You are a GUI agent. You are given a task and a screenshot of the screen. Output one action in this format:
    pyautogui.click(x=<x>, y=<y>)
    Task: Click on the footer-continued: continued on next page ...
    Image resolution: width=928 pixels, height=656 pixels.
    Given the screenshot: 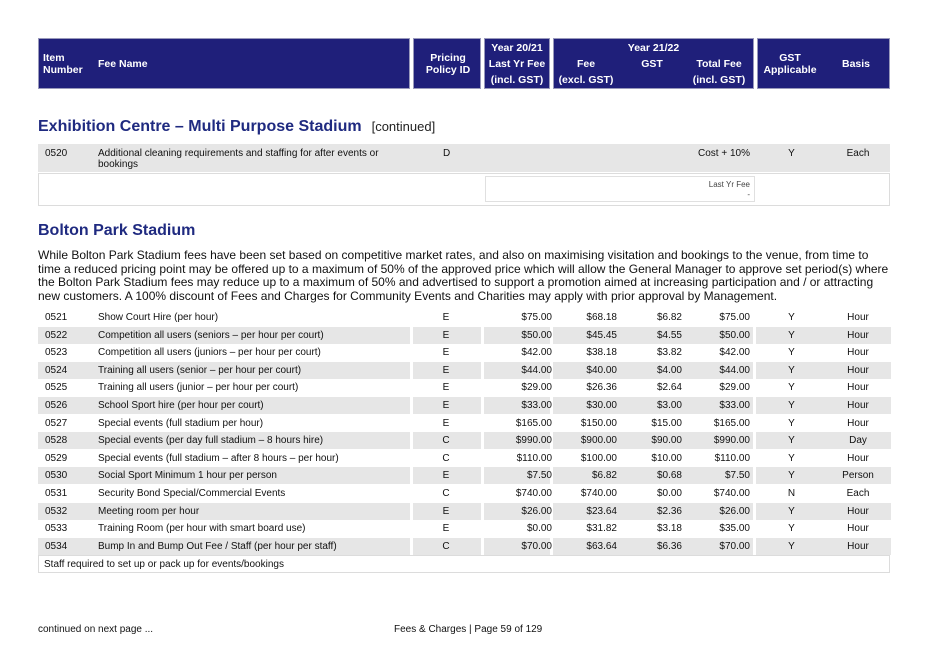 What is the action you would take?
    pyautogui.click(x=96, y=629)
    